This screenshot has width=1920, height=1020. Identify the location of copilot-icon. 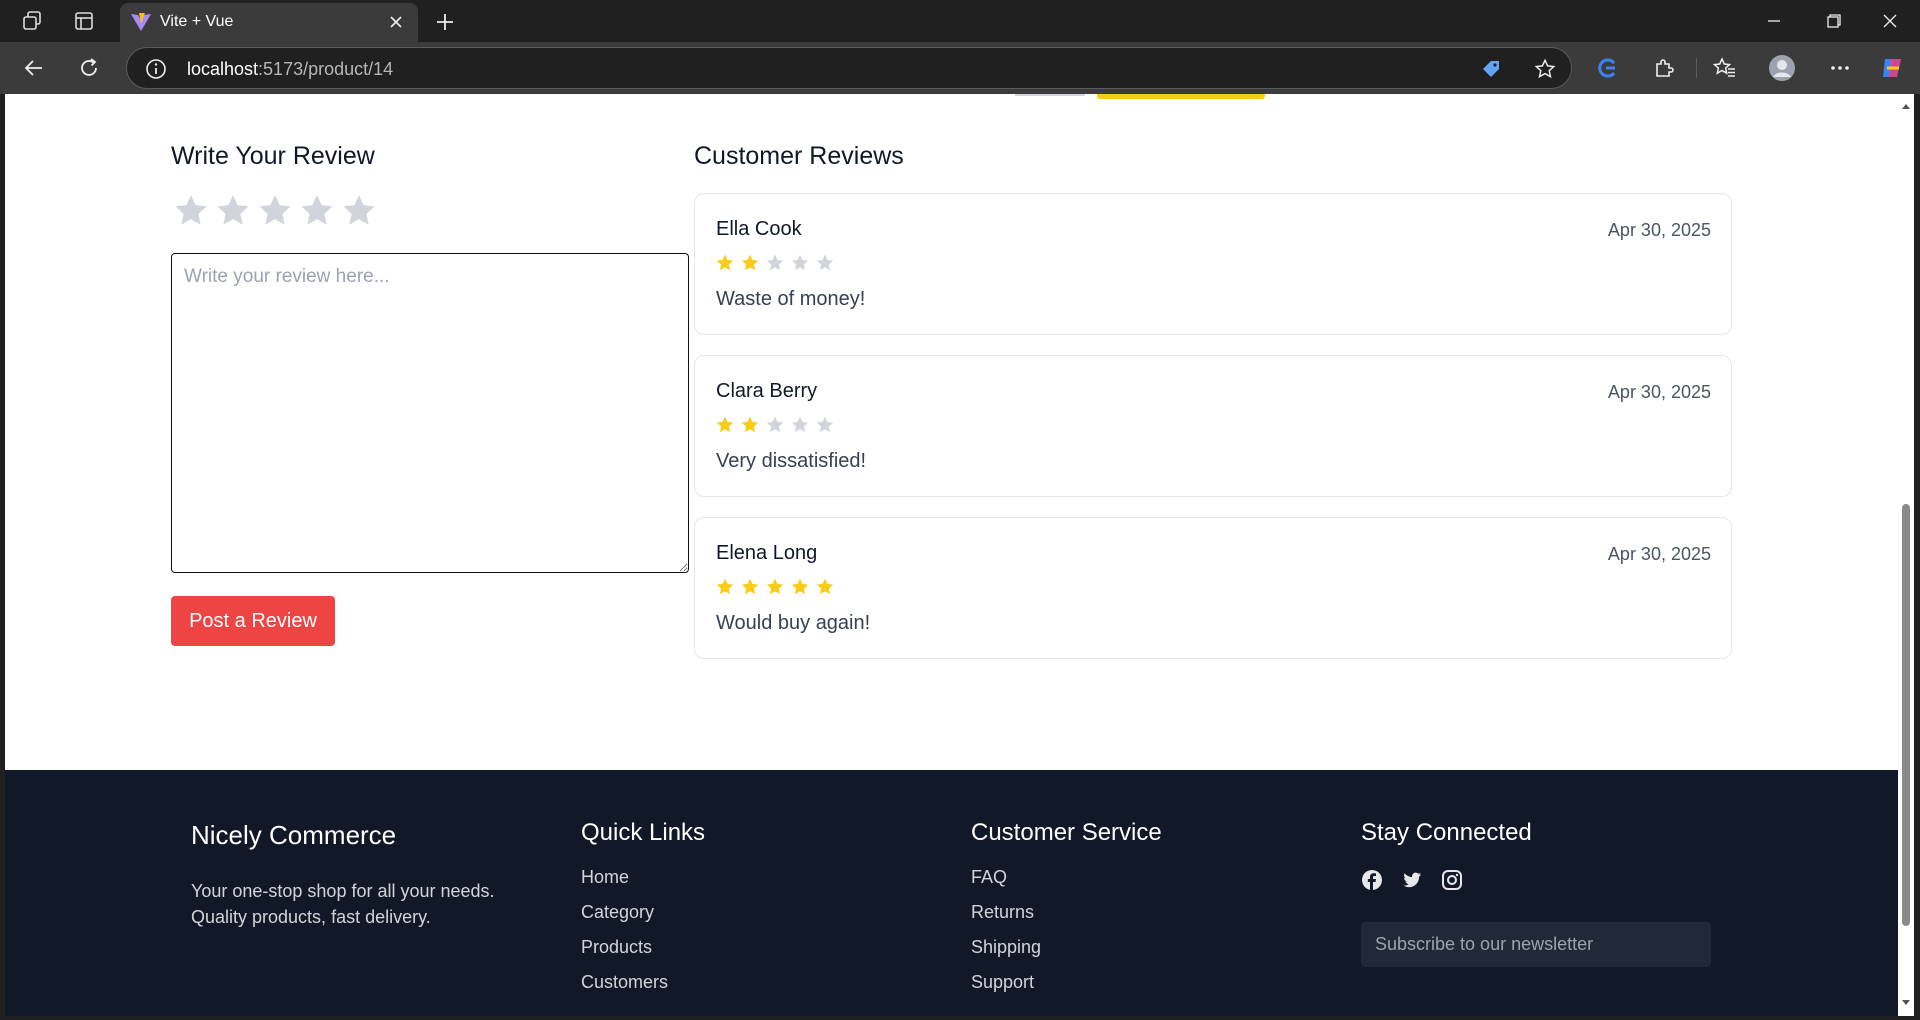
(1892, 68).